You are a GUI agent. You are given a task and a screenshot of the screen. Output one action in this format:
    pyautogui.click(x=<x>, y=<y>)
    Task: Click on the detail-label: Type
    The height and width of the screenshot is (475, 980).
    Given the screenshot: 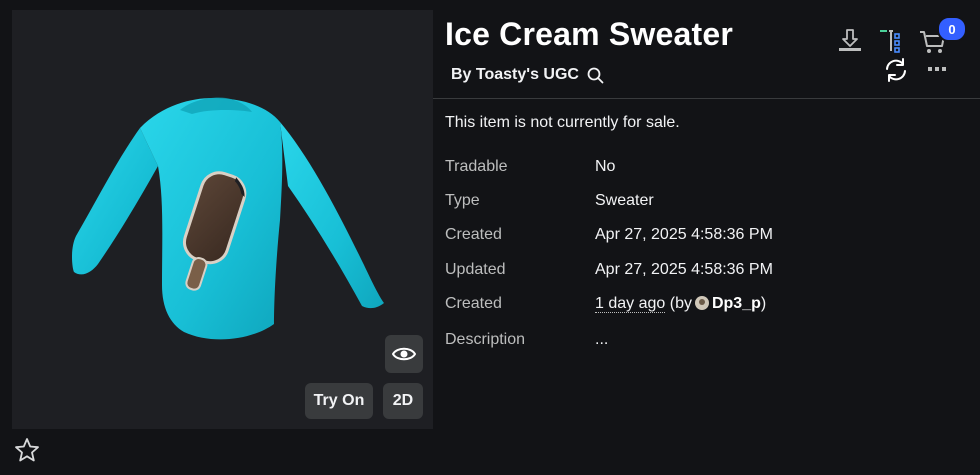 What is the action you would take?
    pyautogui.click(x=462, y=200)
    